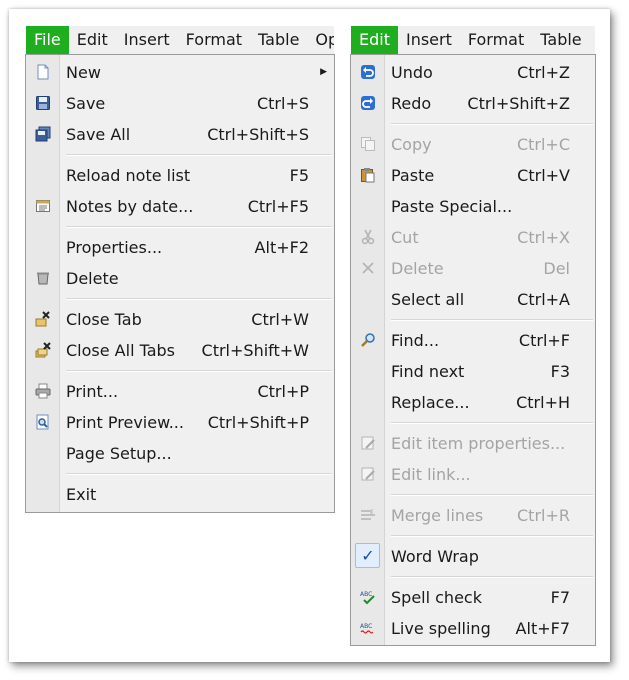 The image size is (629, 680). What do you see at coordinates (43, 72) in the screenshot?
I see `new-document-icon` at bounding box center [43, 72].